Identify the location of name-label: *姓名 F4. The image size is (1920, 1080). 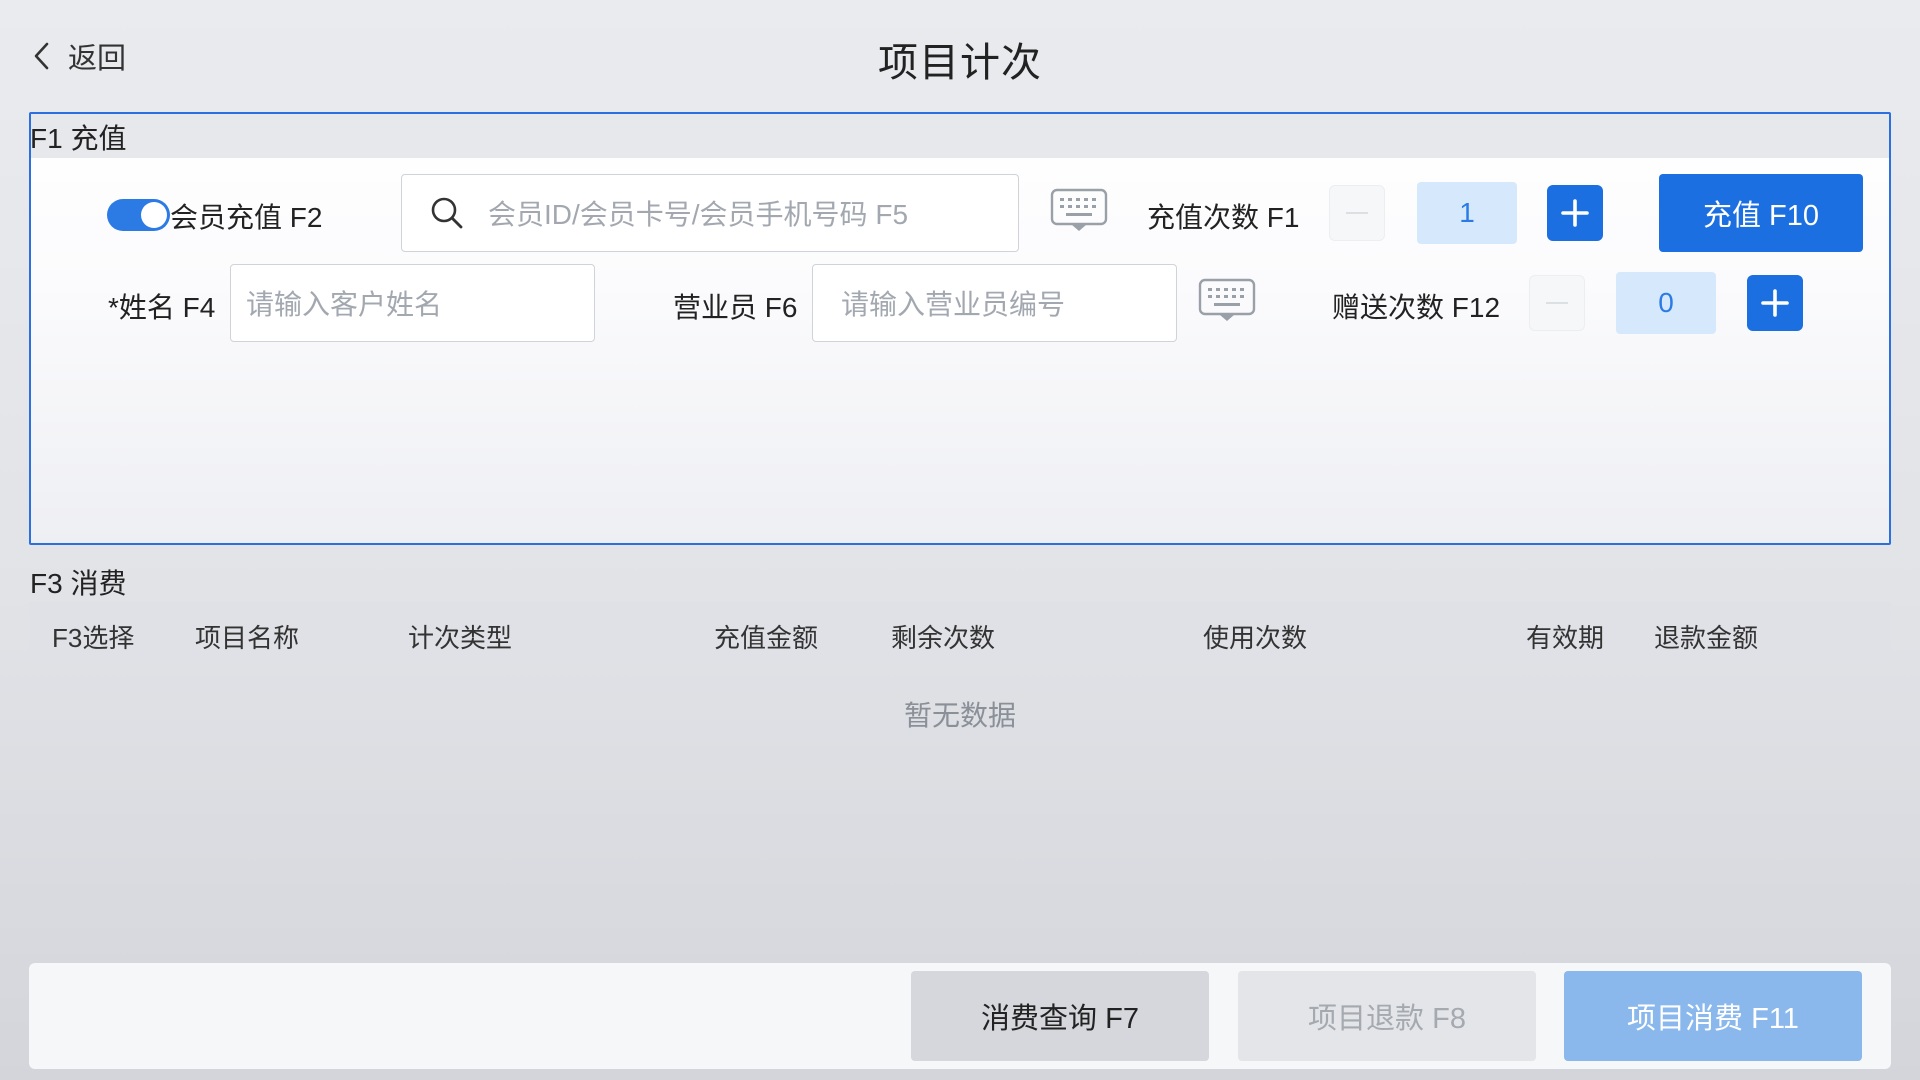
(162, 307).